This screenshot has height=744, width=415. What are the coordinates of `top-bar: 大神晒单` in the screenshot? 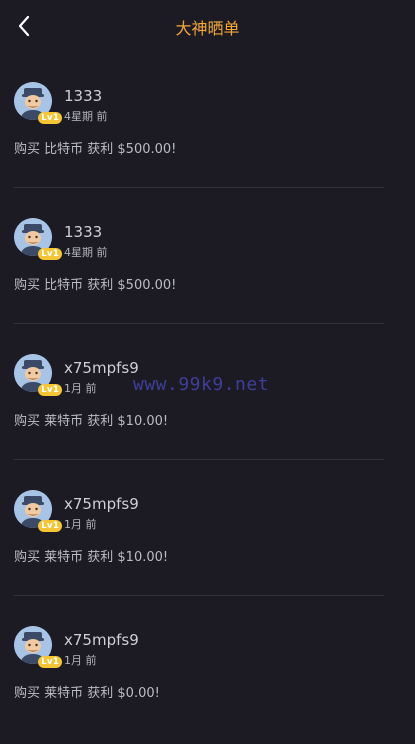 It's located at (207, 26).